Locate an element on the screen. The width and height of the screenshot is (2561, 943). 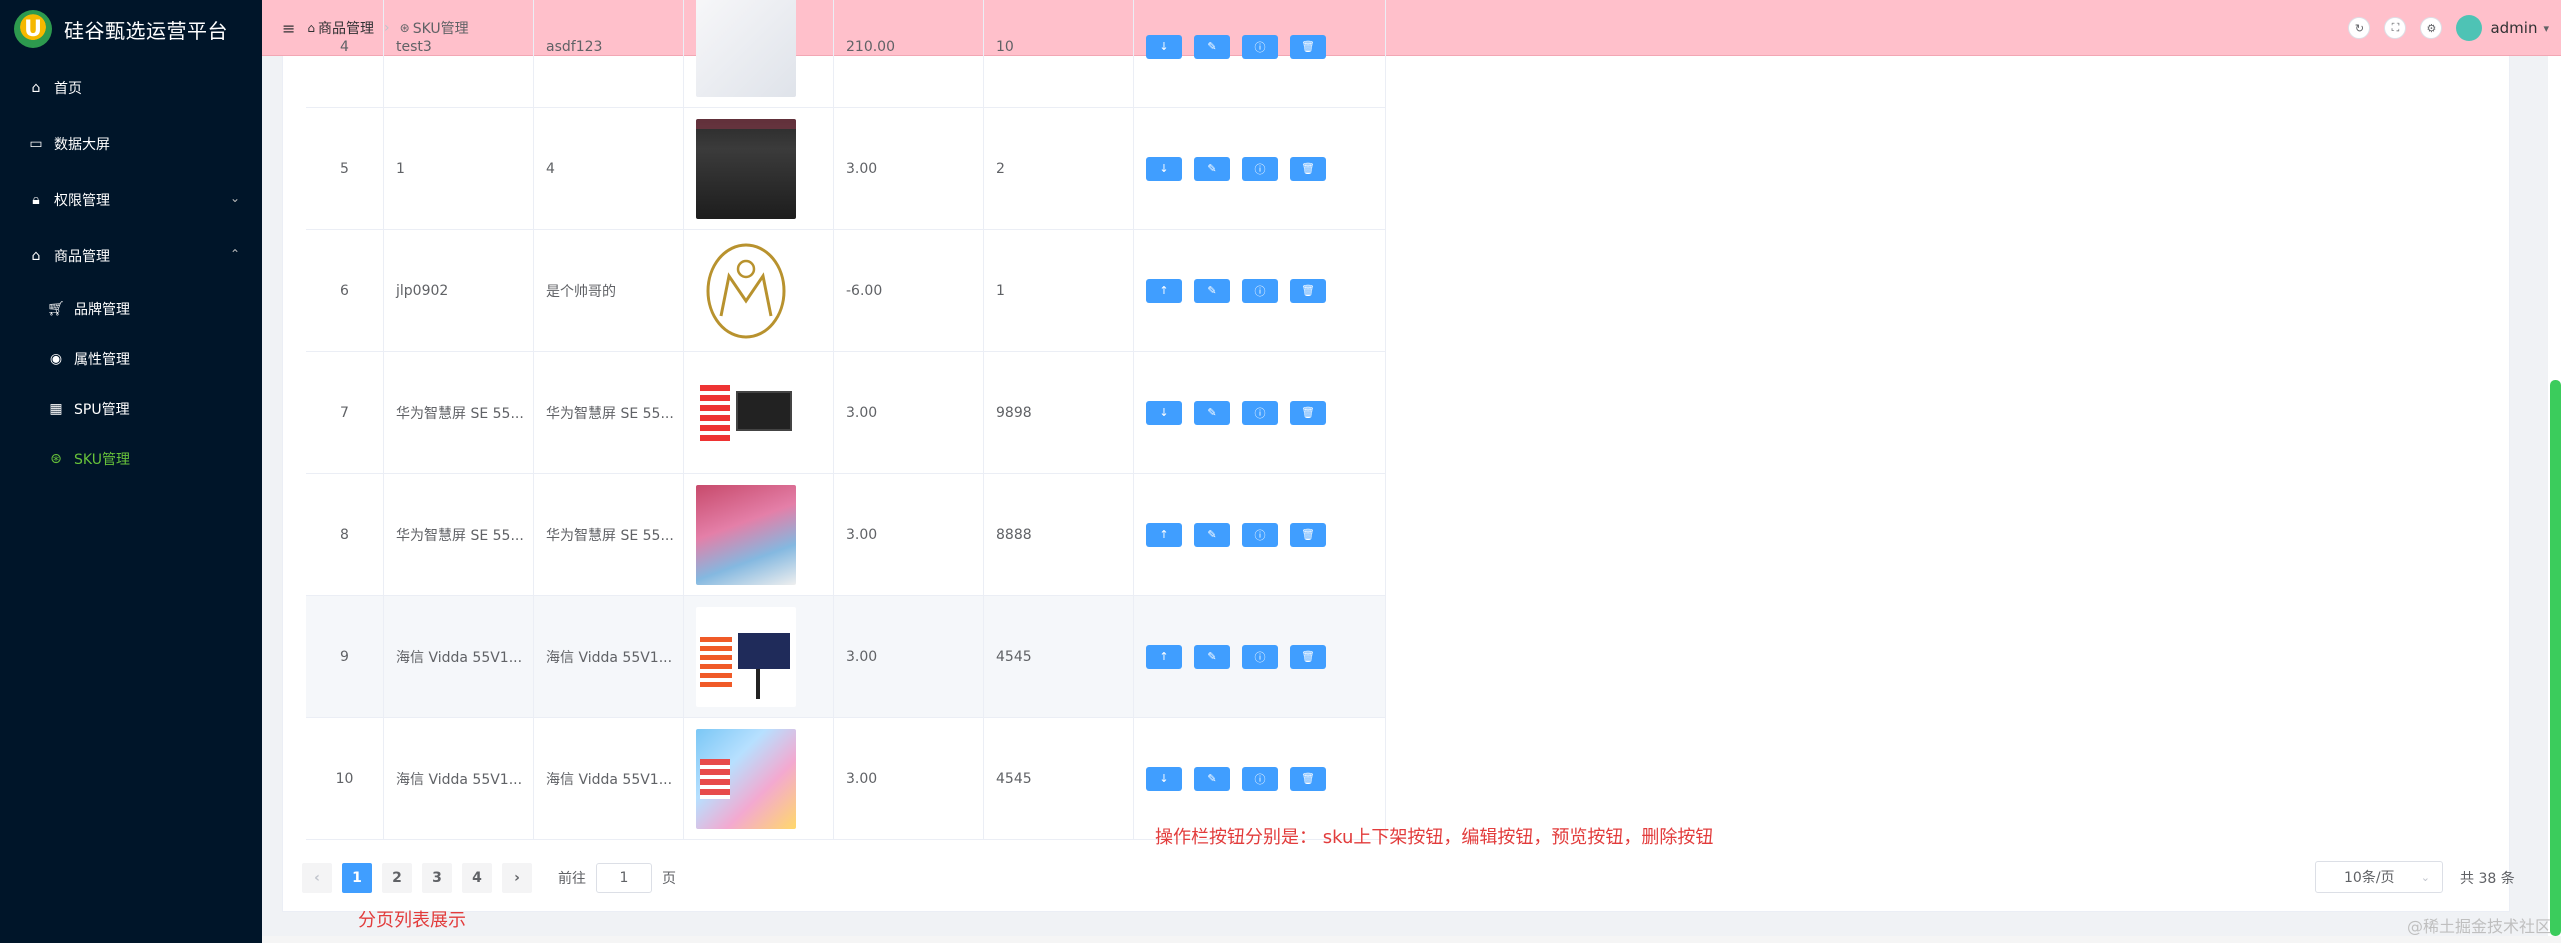
chevron-down-icon: ⌄ is located at coordinates (2425, 877).